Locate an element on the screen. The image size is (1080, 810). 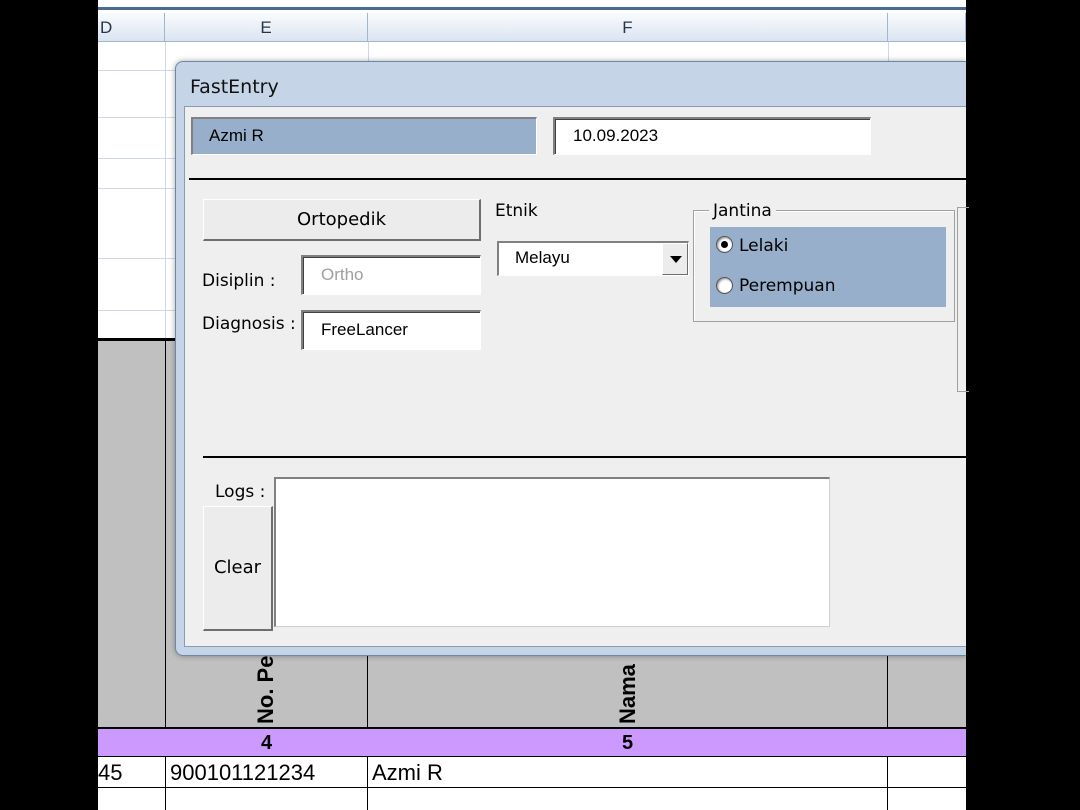
column-number-f: 5 is located at coordinates (627, 743).